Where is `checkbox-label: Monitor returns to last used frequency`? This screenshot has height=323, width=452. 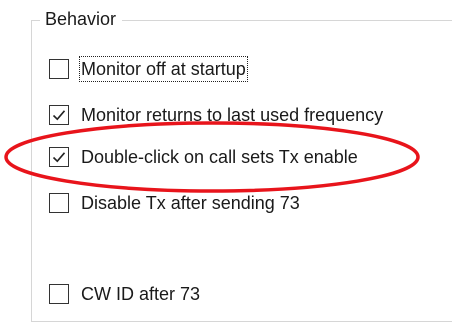
checkbox-label: Monitor returns to last used frequency is located at coordinates (232, 115).